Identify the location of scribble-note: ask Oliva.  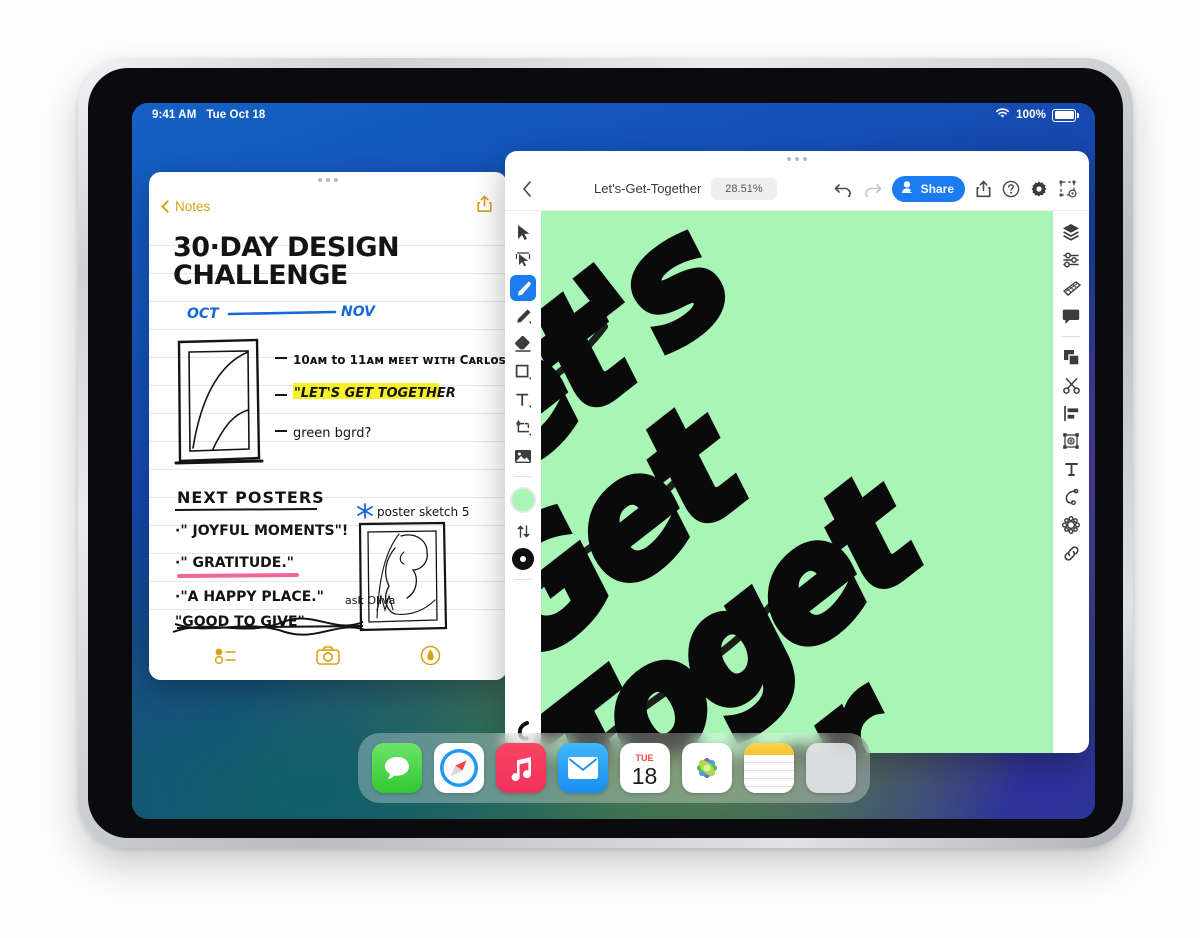
(370, 600).